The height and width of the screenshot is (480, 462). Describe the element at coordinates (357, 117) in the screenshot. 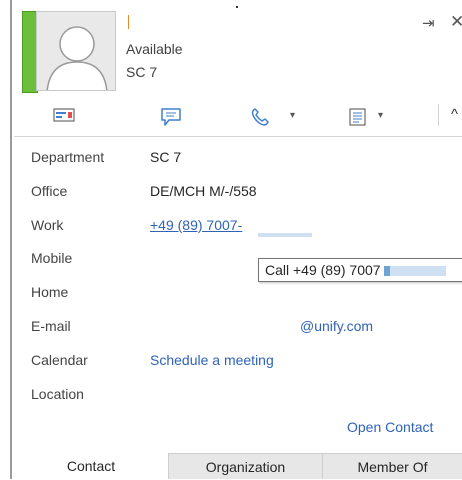

I see `calendar-list-icon-svg` at that location.